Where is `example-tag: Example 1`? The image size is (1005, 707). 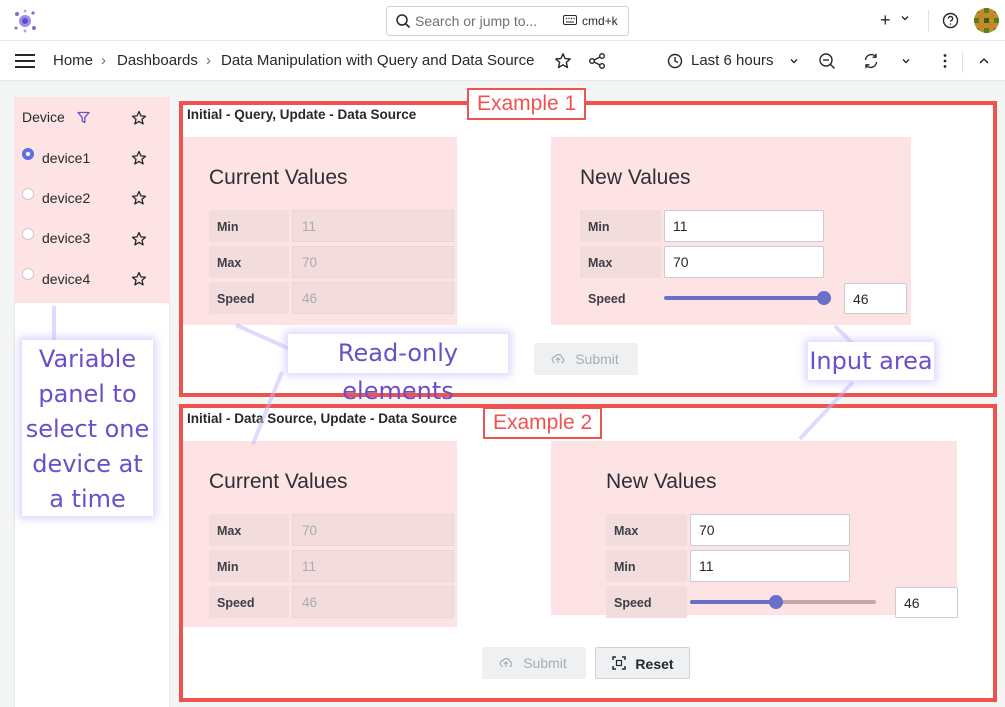
example-tag: Example 1 is located at coordinates (527, 104).